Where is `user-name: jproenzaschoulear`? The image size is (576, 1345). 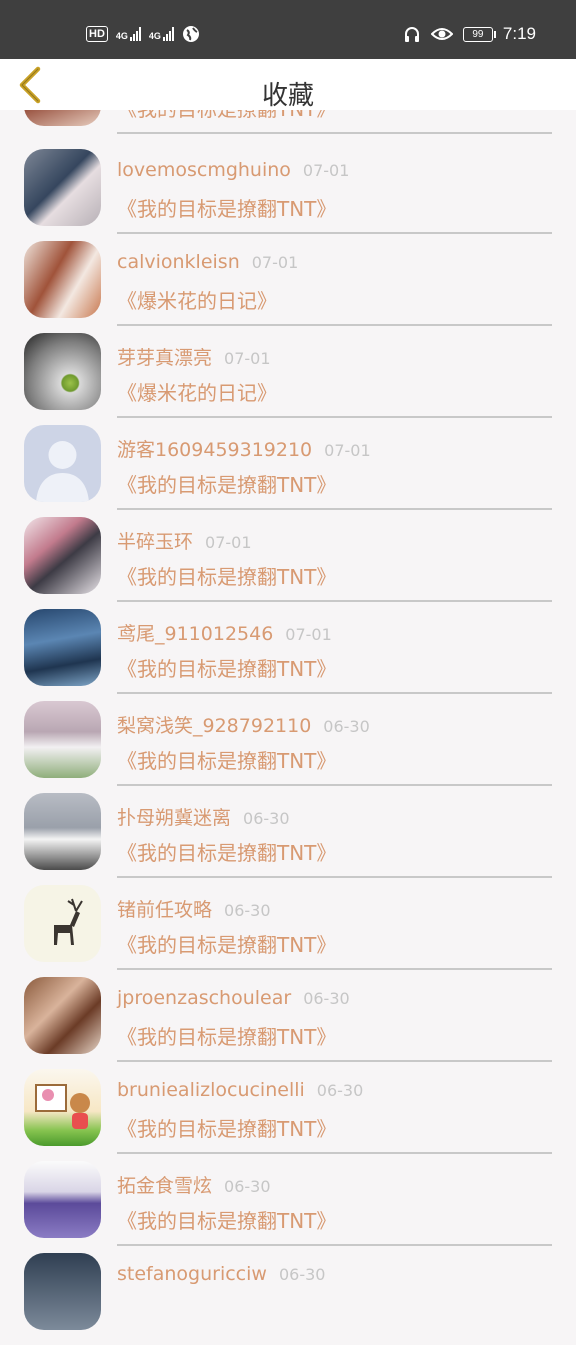 user-name: jproenzaschoulear is located at coordinates (204, 998).